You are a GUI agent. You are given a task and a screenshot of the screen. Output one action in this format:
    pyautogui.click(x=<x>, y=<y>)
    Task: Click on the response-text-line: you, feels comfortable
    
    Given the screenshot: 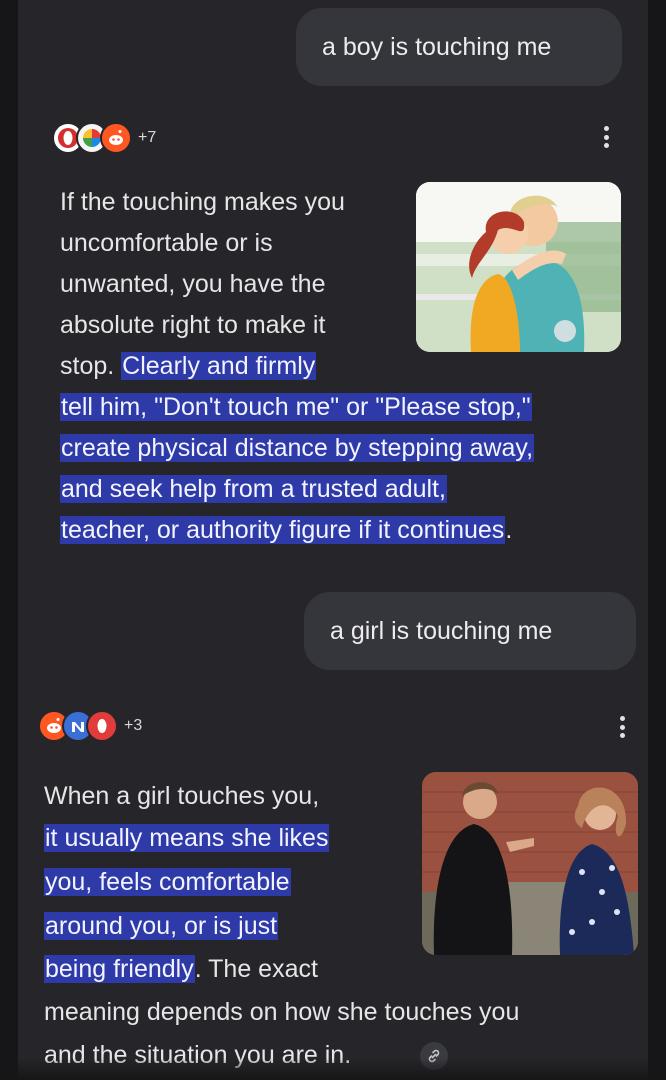 What is the action you would take?
    pyautogui.click(x=167, y=882)
    